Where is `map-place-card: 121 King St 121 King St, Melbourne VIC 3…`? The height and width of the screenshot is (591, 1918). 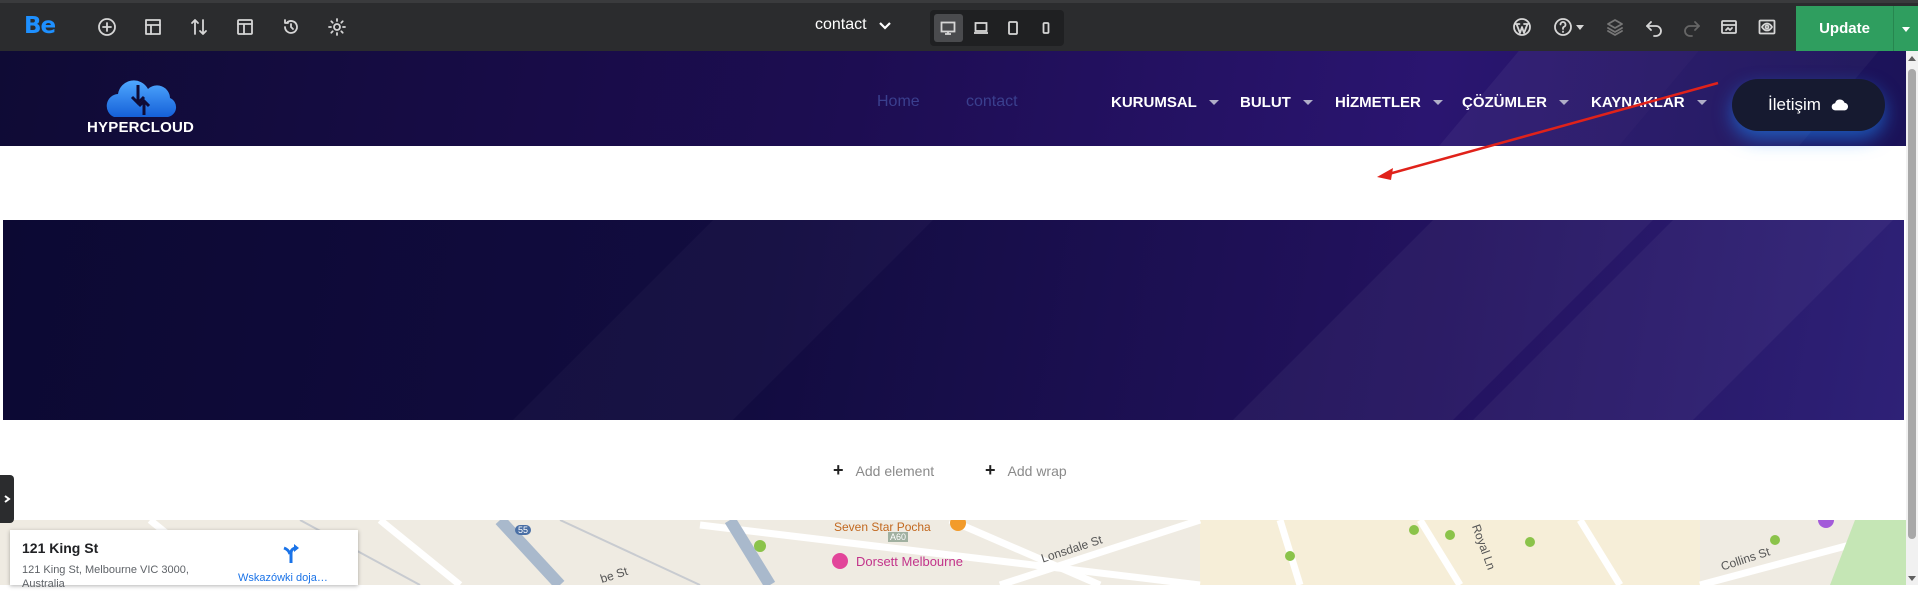
map-place-card: 121 King St 121 King St, Melbourne VIC 3… is located at coordinates (184, 560).